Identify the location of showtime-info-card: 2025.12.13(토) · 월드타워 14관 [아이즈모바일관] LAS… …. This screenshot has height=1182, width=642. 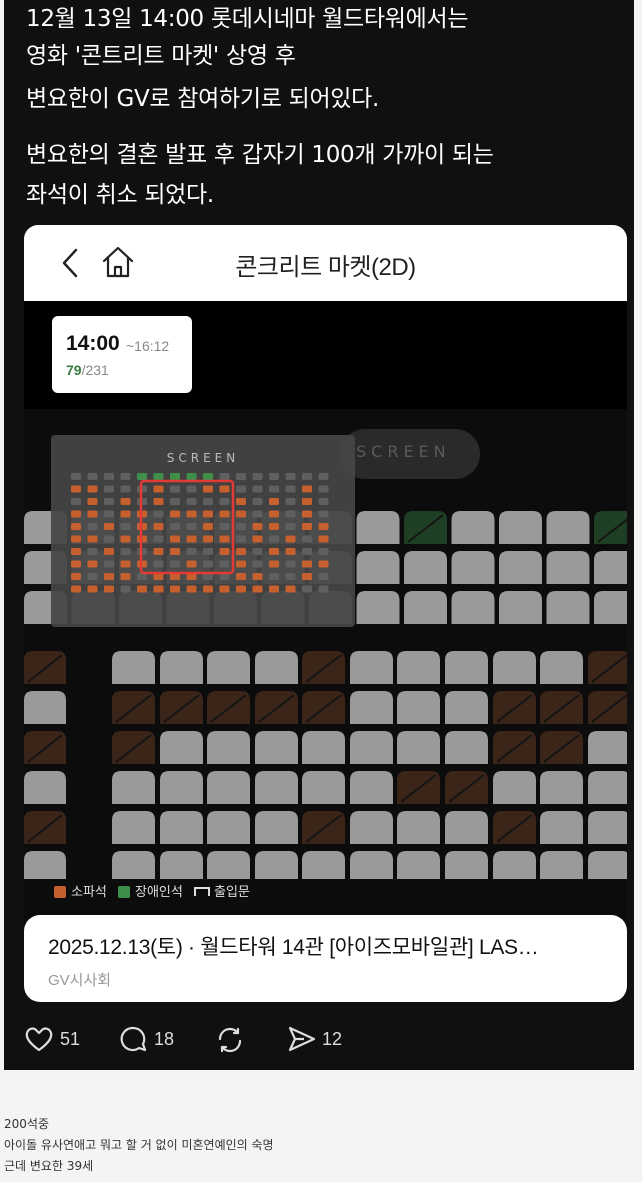
(325, 958).